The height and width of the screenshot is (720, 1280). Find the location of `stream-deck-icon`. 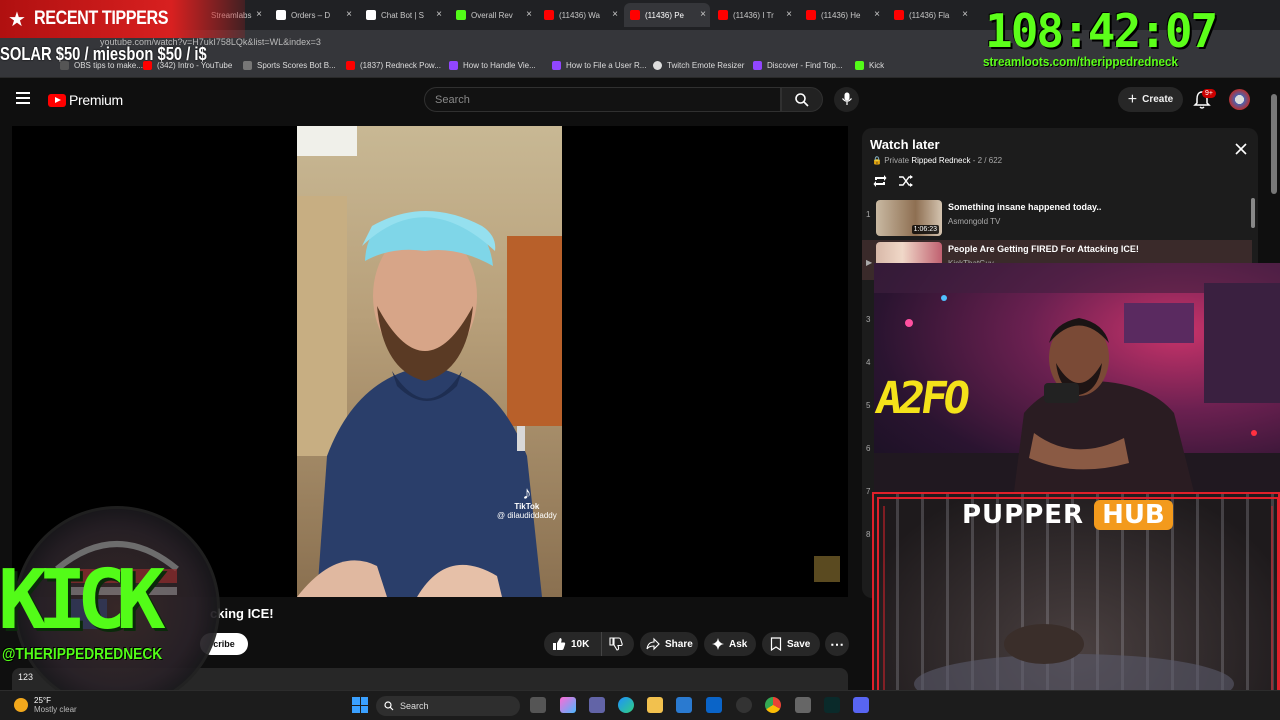

stream-deck-icon is located at coordinates (832, 705).